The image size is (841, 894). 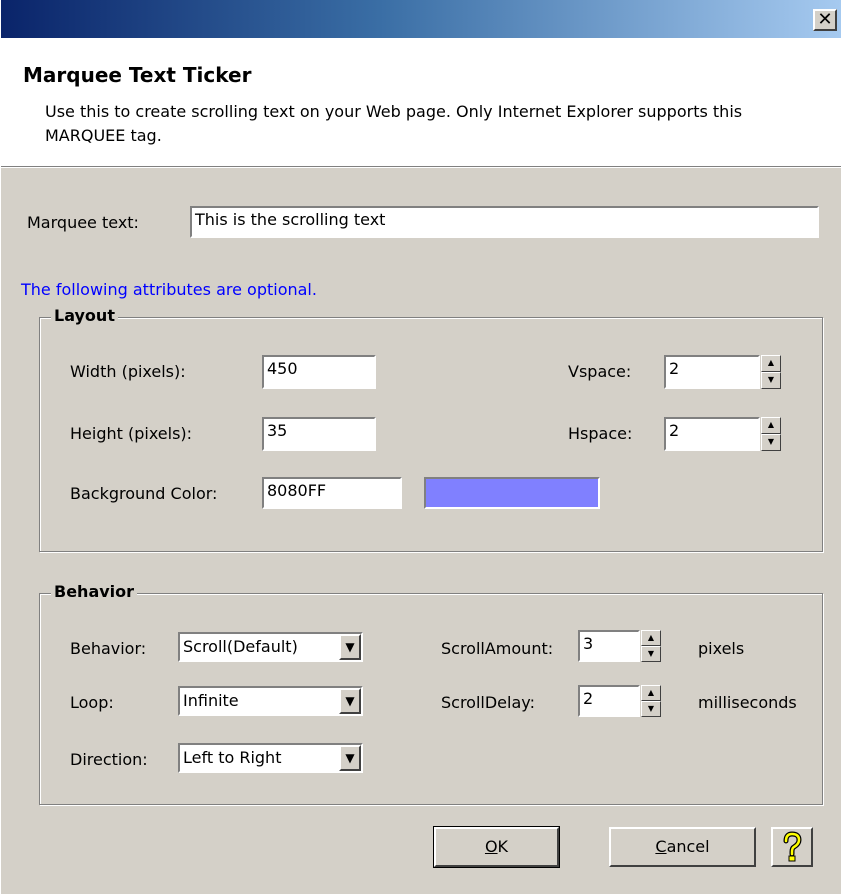 What do you see at coordinates (504, 222) in the screenshot?
I see `marquee-text-input: This is the scrolling text` at bounding box center [504, 222].